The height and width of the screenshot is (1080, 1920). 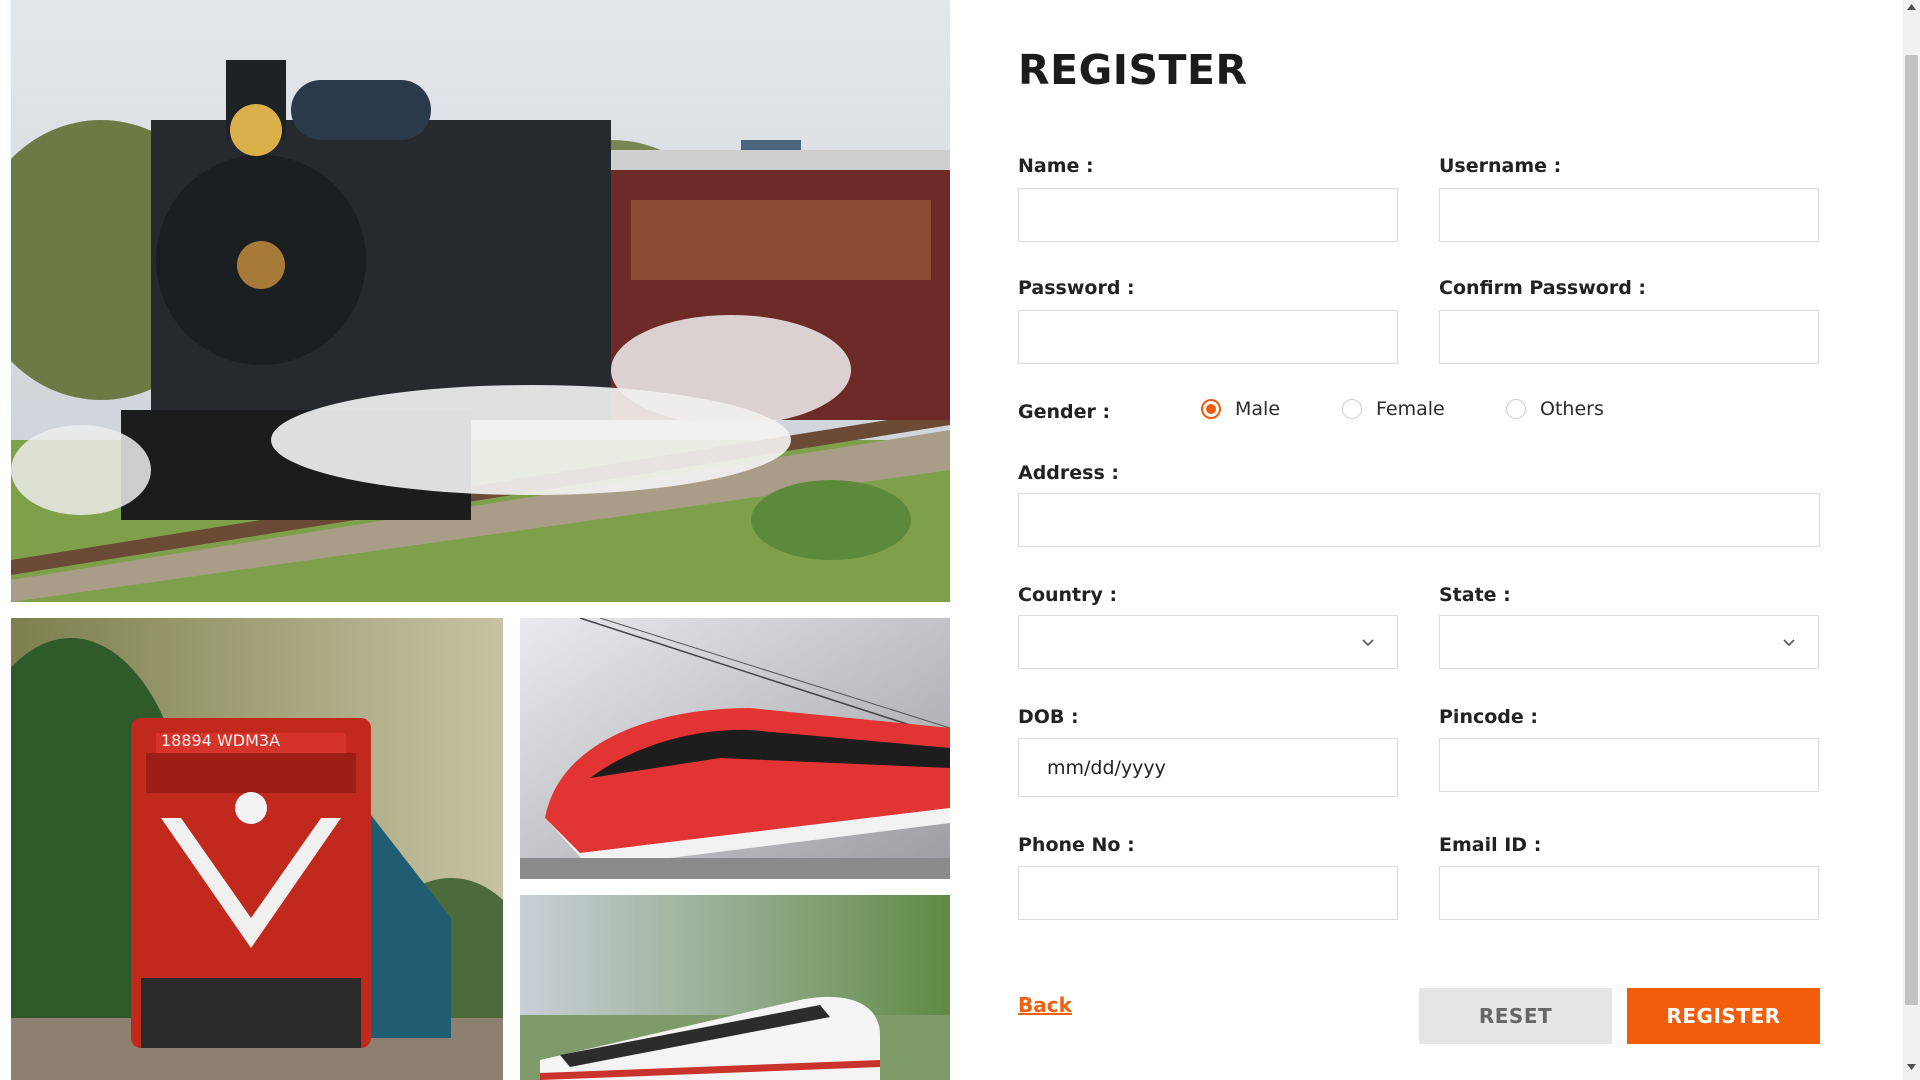 What do you see at coordinates (1208, 215) in the screenshot?
I see `name-input` at bounding box center [1208, 215].